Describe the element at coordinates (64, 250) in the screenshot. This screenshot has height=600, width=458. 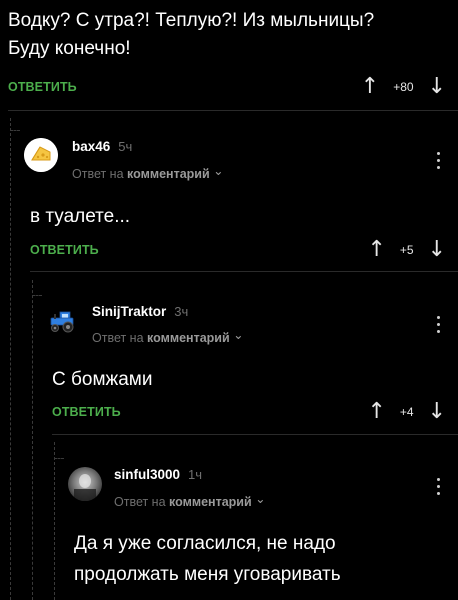
I see `comment-2-reply-button: ОТВЕТИТЬ` at that location.